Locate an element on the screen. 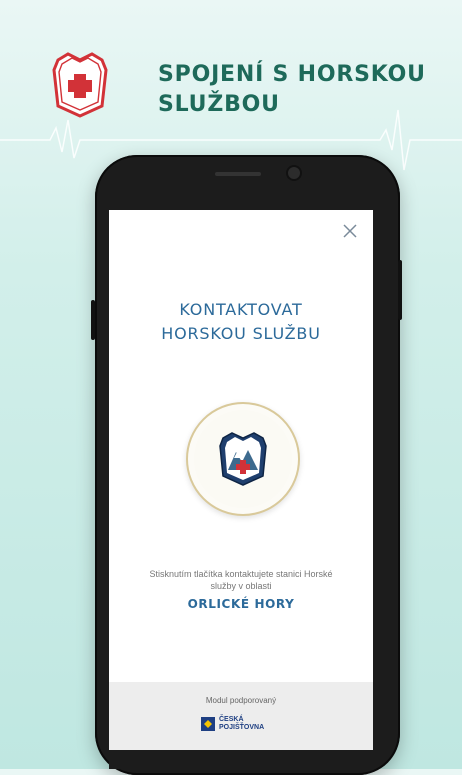  sponsor-logo: ČESKÁ POJIŠŤOVNA is located at coordinates (232, 724).